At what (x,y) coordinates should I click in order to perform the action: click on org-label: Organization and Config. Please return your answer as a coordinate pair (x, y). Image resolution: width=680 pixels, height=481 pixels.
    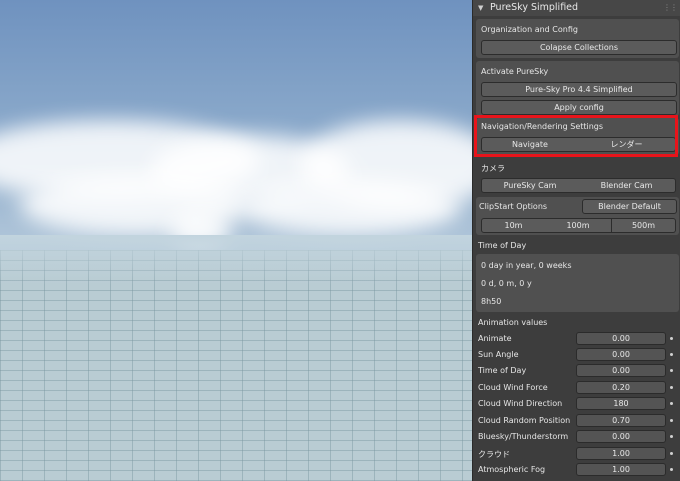
    Looking at the image, I should click on (529, 29).